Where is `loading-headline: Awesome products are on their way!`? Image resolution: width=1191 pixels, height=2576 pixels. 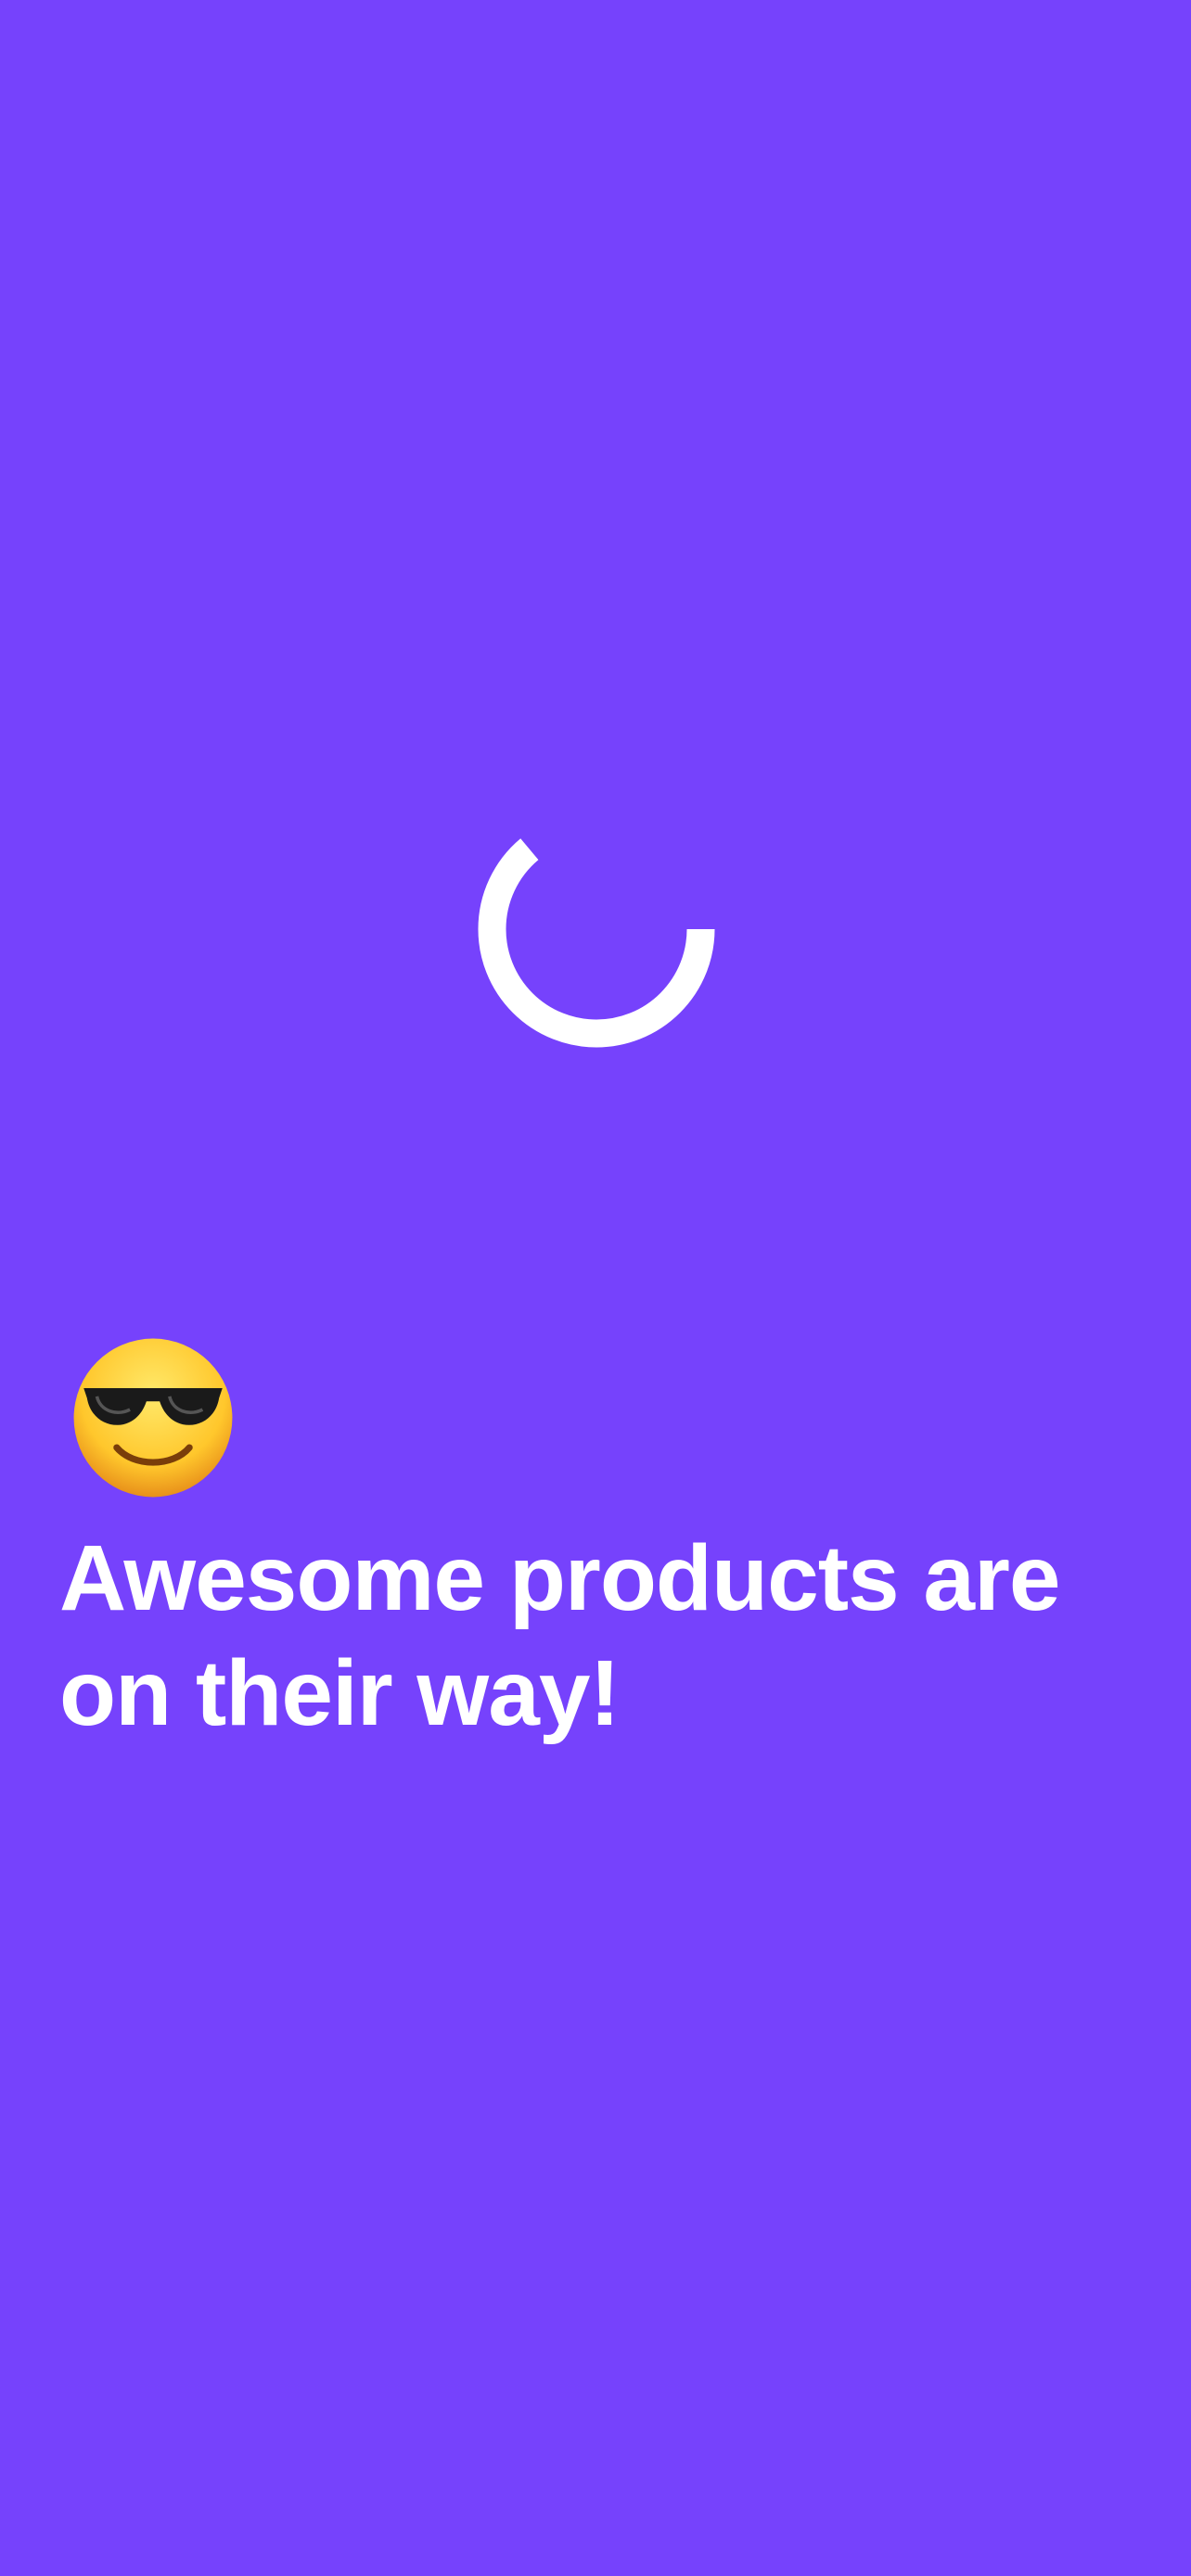 loading-headline: Awesome products are on their way! is located at coordinates (560, 1635).